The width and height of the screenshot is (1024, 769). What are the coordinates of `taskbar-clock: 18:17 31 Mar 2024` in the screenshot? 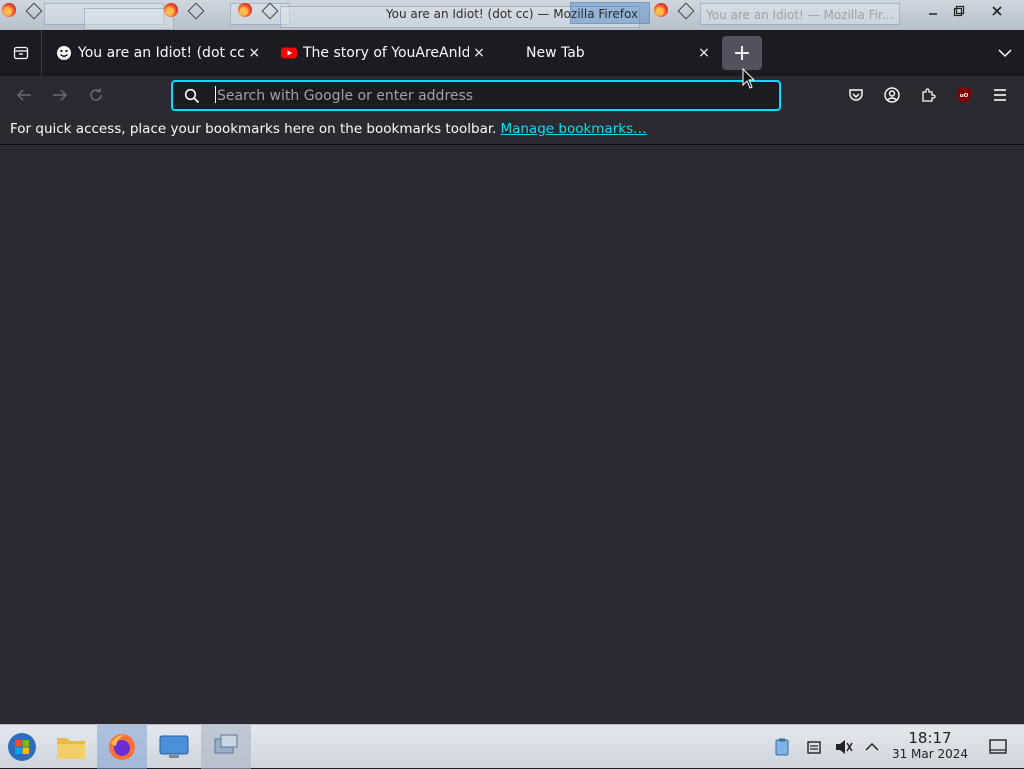 It's located at (930, 745).